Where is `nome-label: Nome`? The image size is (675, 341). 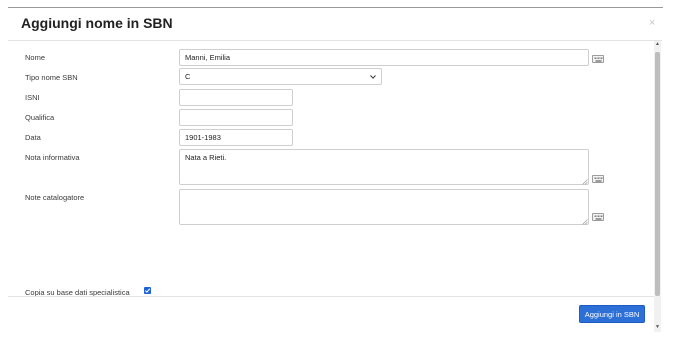
nome-label: Nome is located at coordinates (35, 57).